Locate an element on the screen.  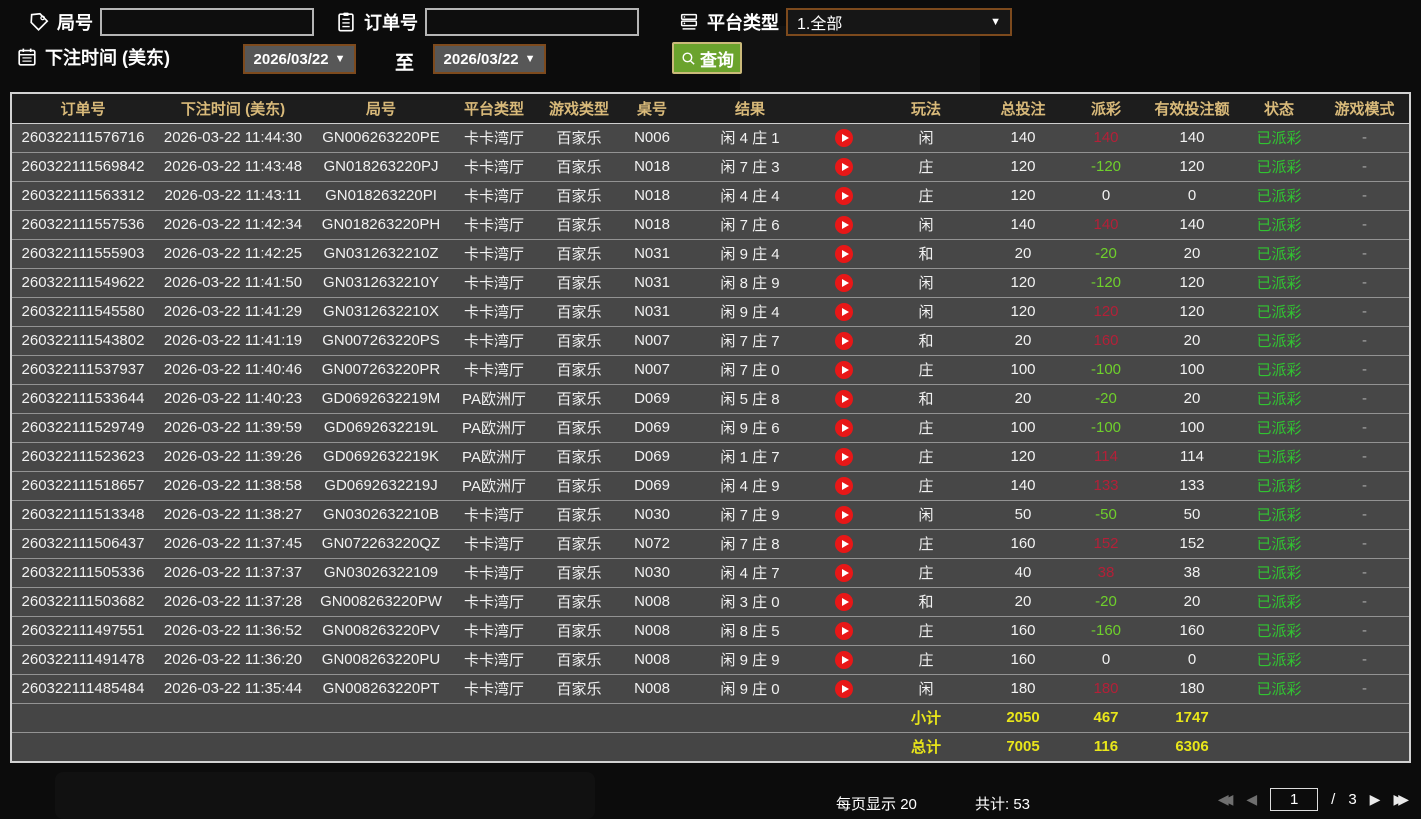
cell-payout: -20 is located at coordinates (1106, 602).